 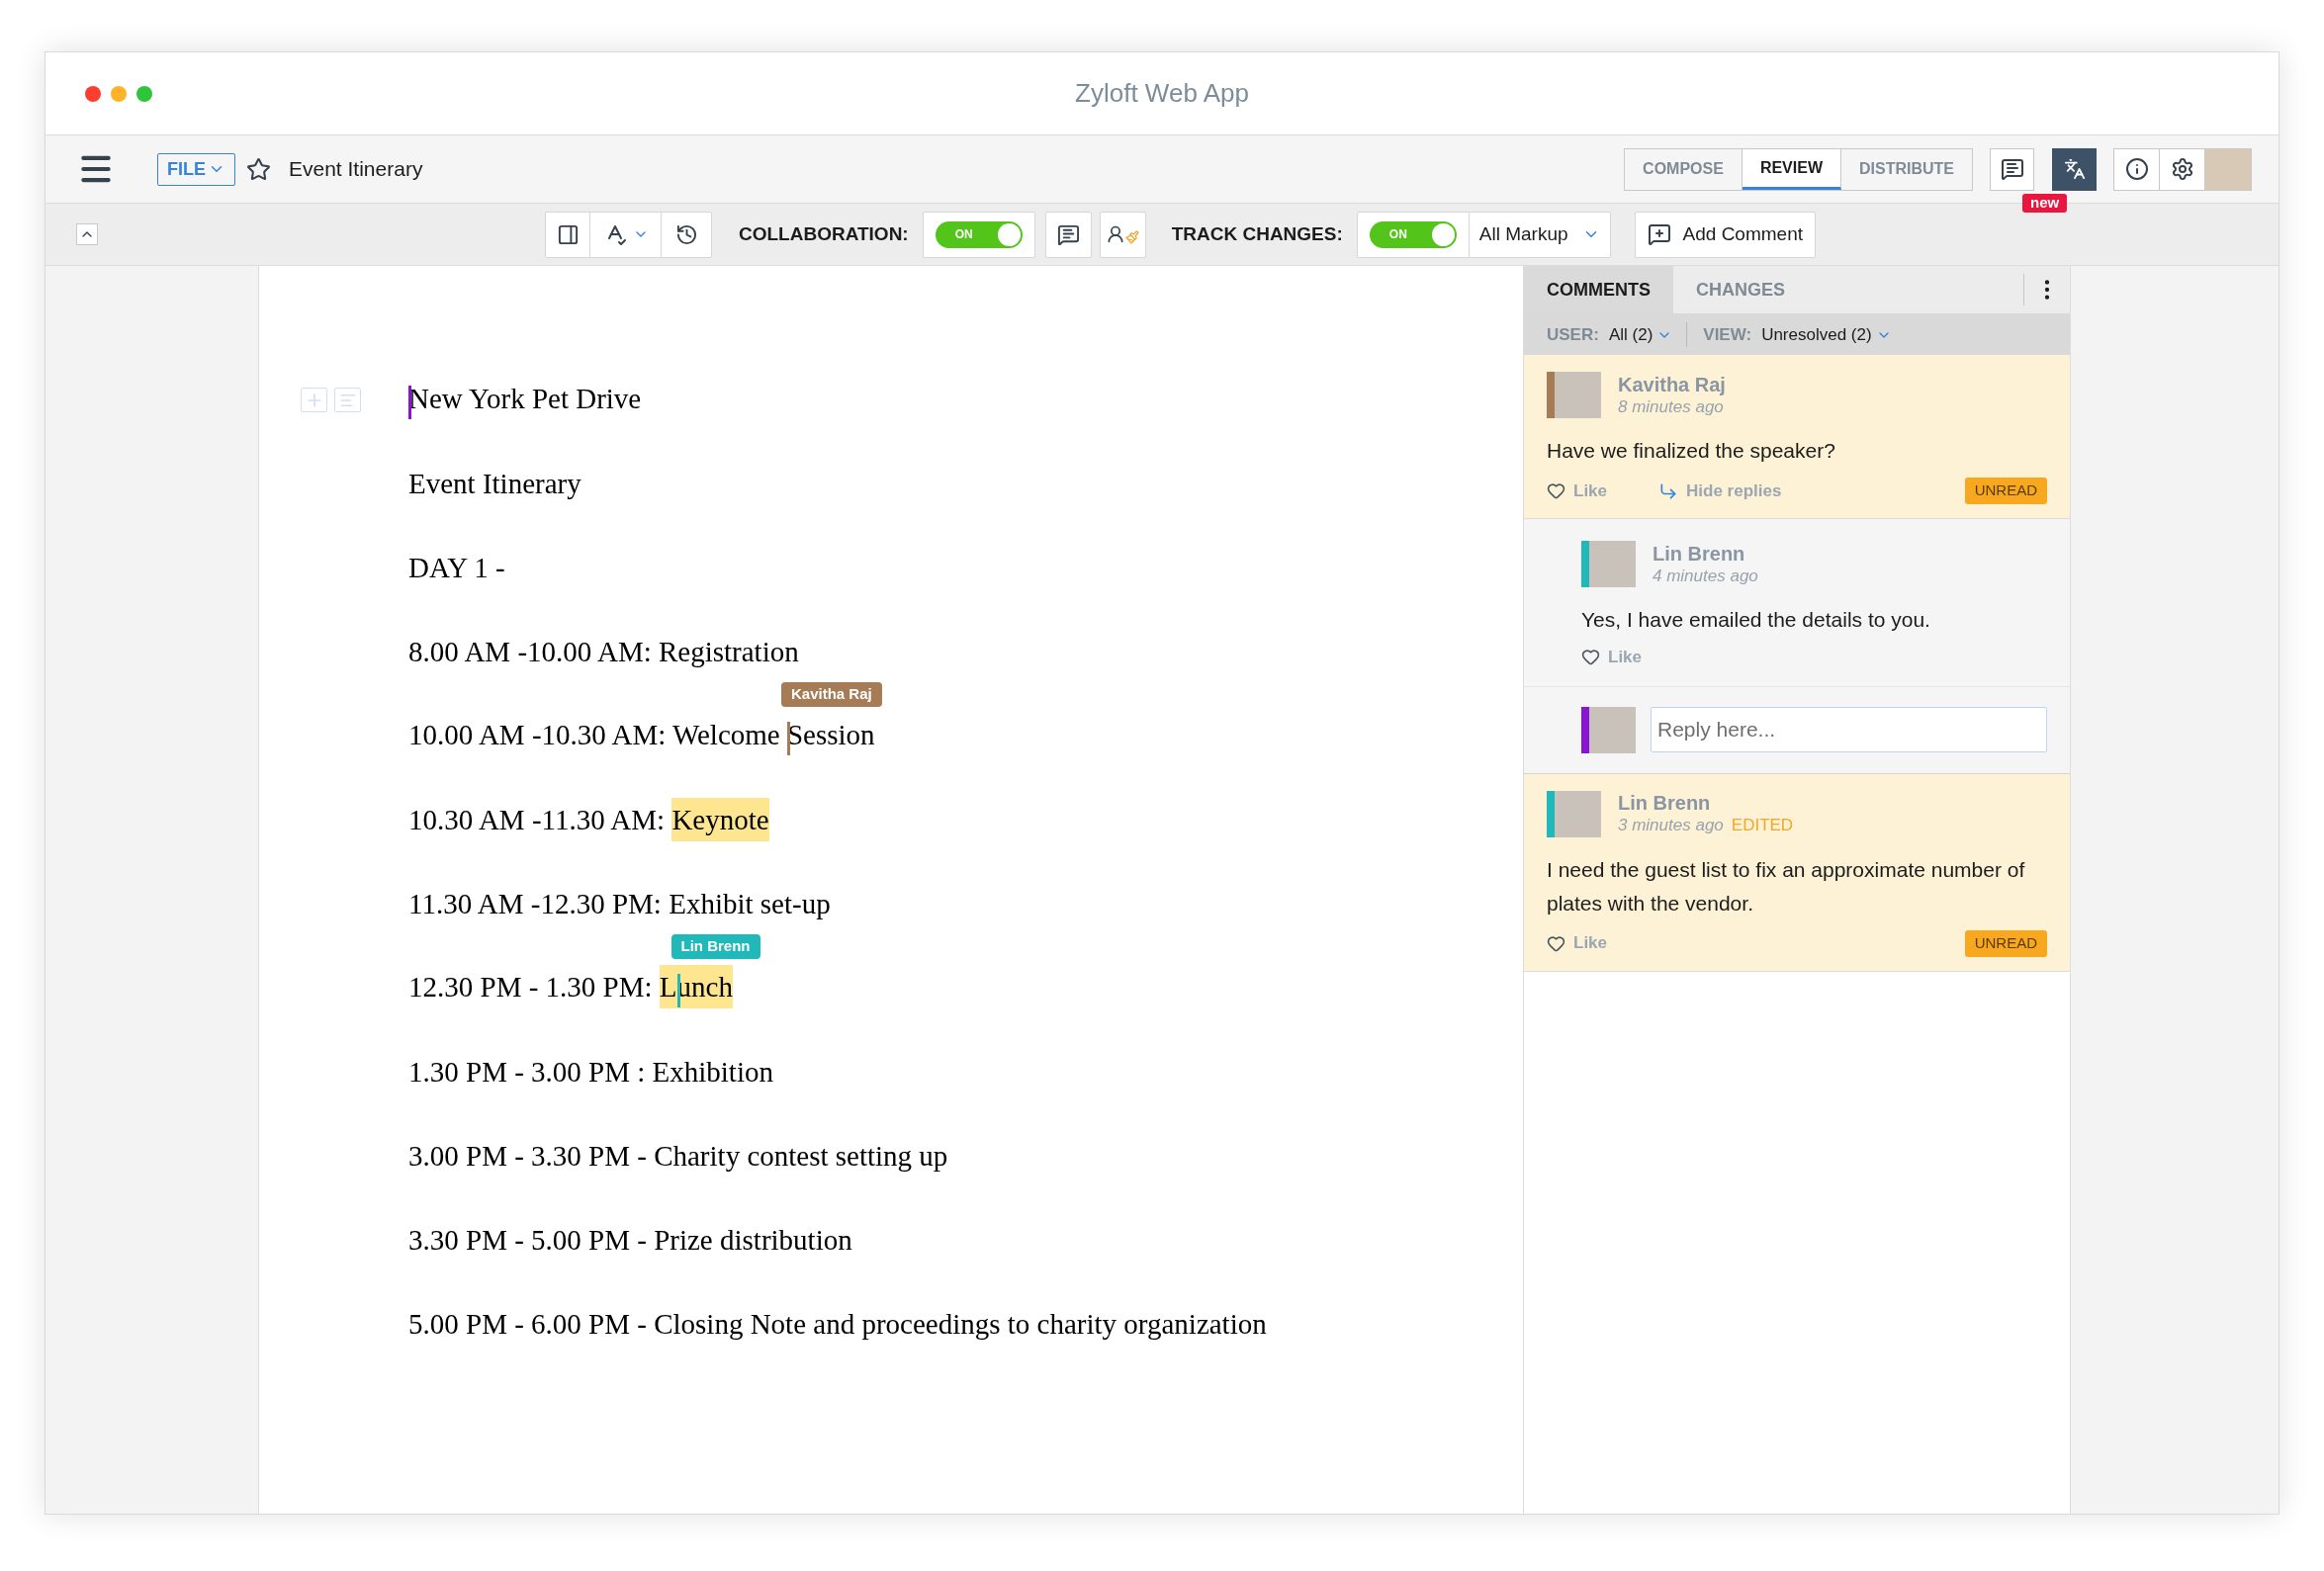 I want to click on collaborator-cursor-tag: Kavitha Raj, so click(x=831, y=694).